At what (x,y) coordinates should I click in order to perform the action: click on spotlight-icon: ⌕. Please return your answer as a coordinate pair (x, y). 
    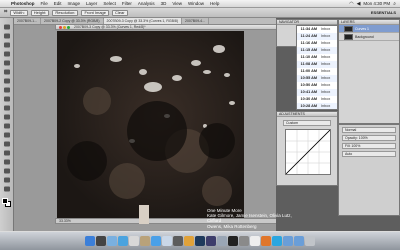
    Looking at the image, I should click on (394, 4).